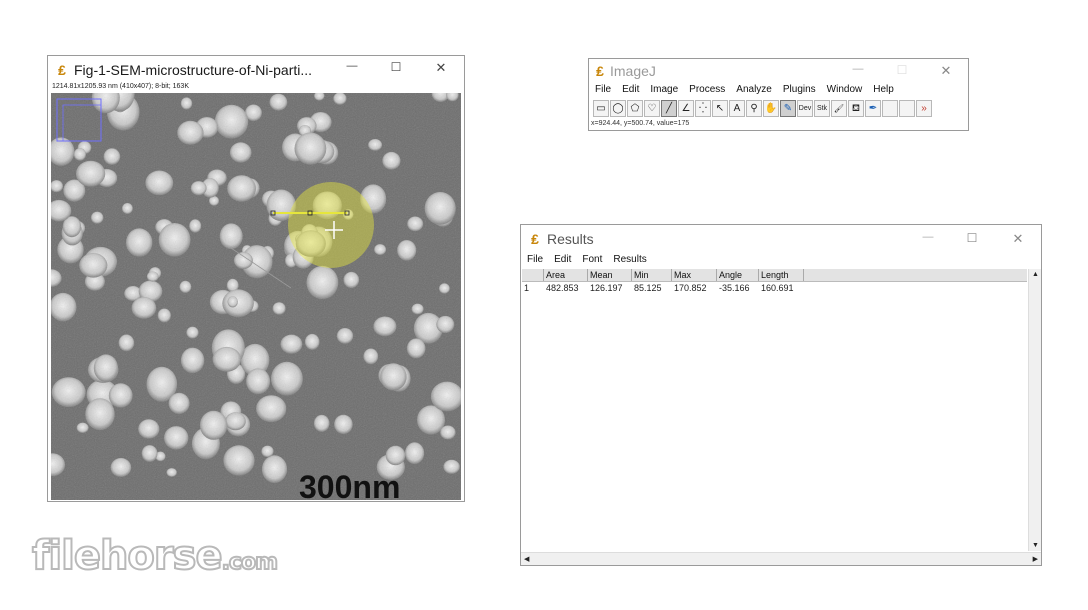 The image size is (1088, 610). I want to click on results-titlebar: ₤ Results, so click(781, 239).